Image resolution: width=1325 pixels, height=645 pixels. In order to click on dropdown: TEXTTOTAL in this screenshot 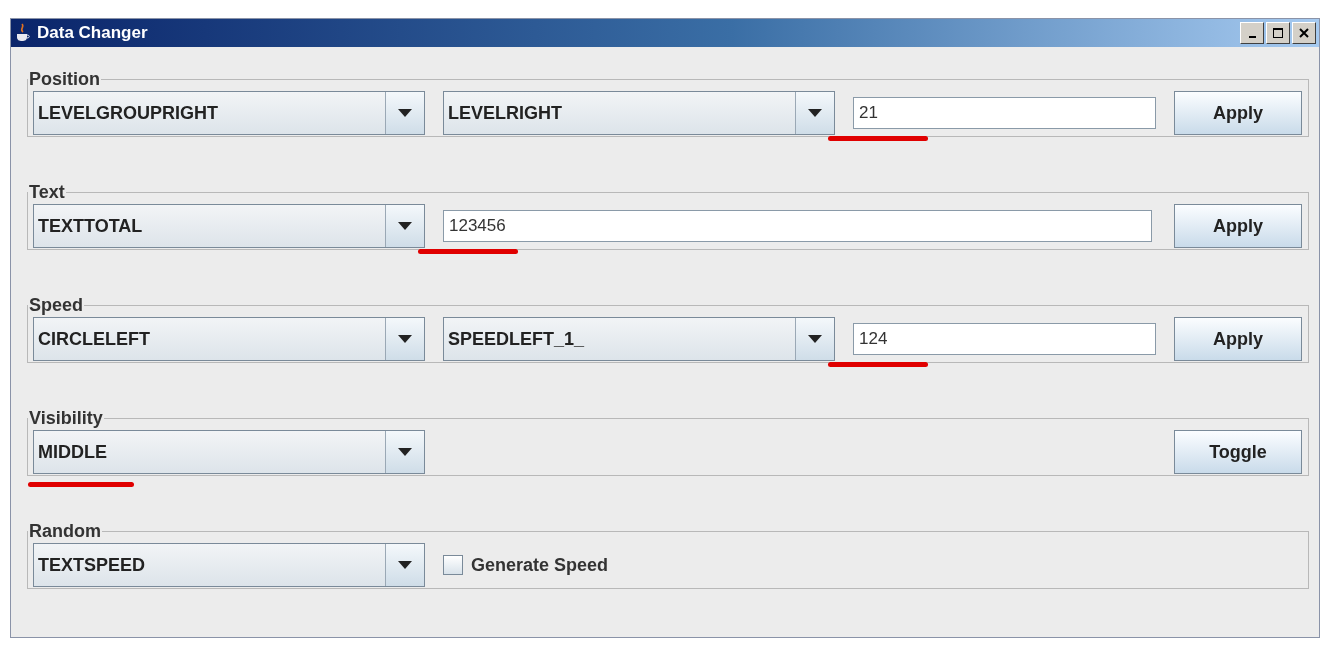, I will do `click(229, 226)`.